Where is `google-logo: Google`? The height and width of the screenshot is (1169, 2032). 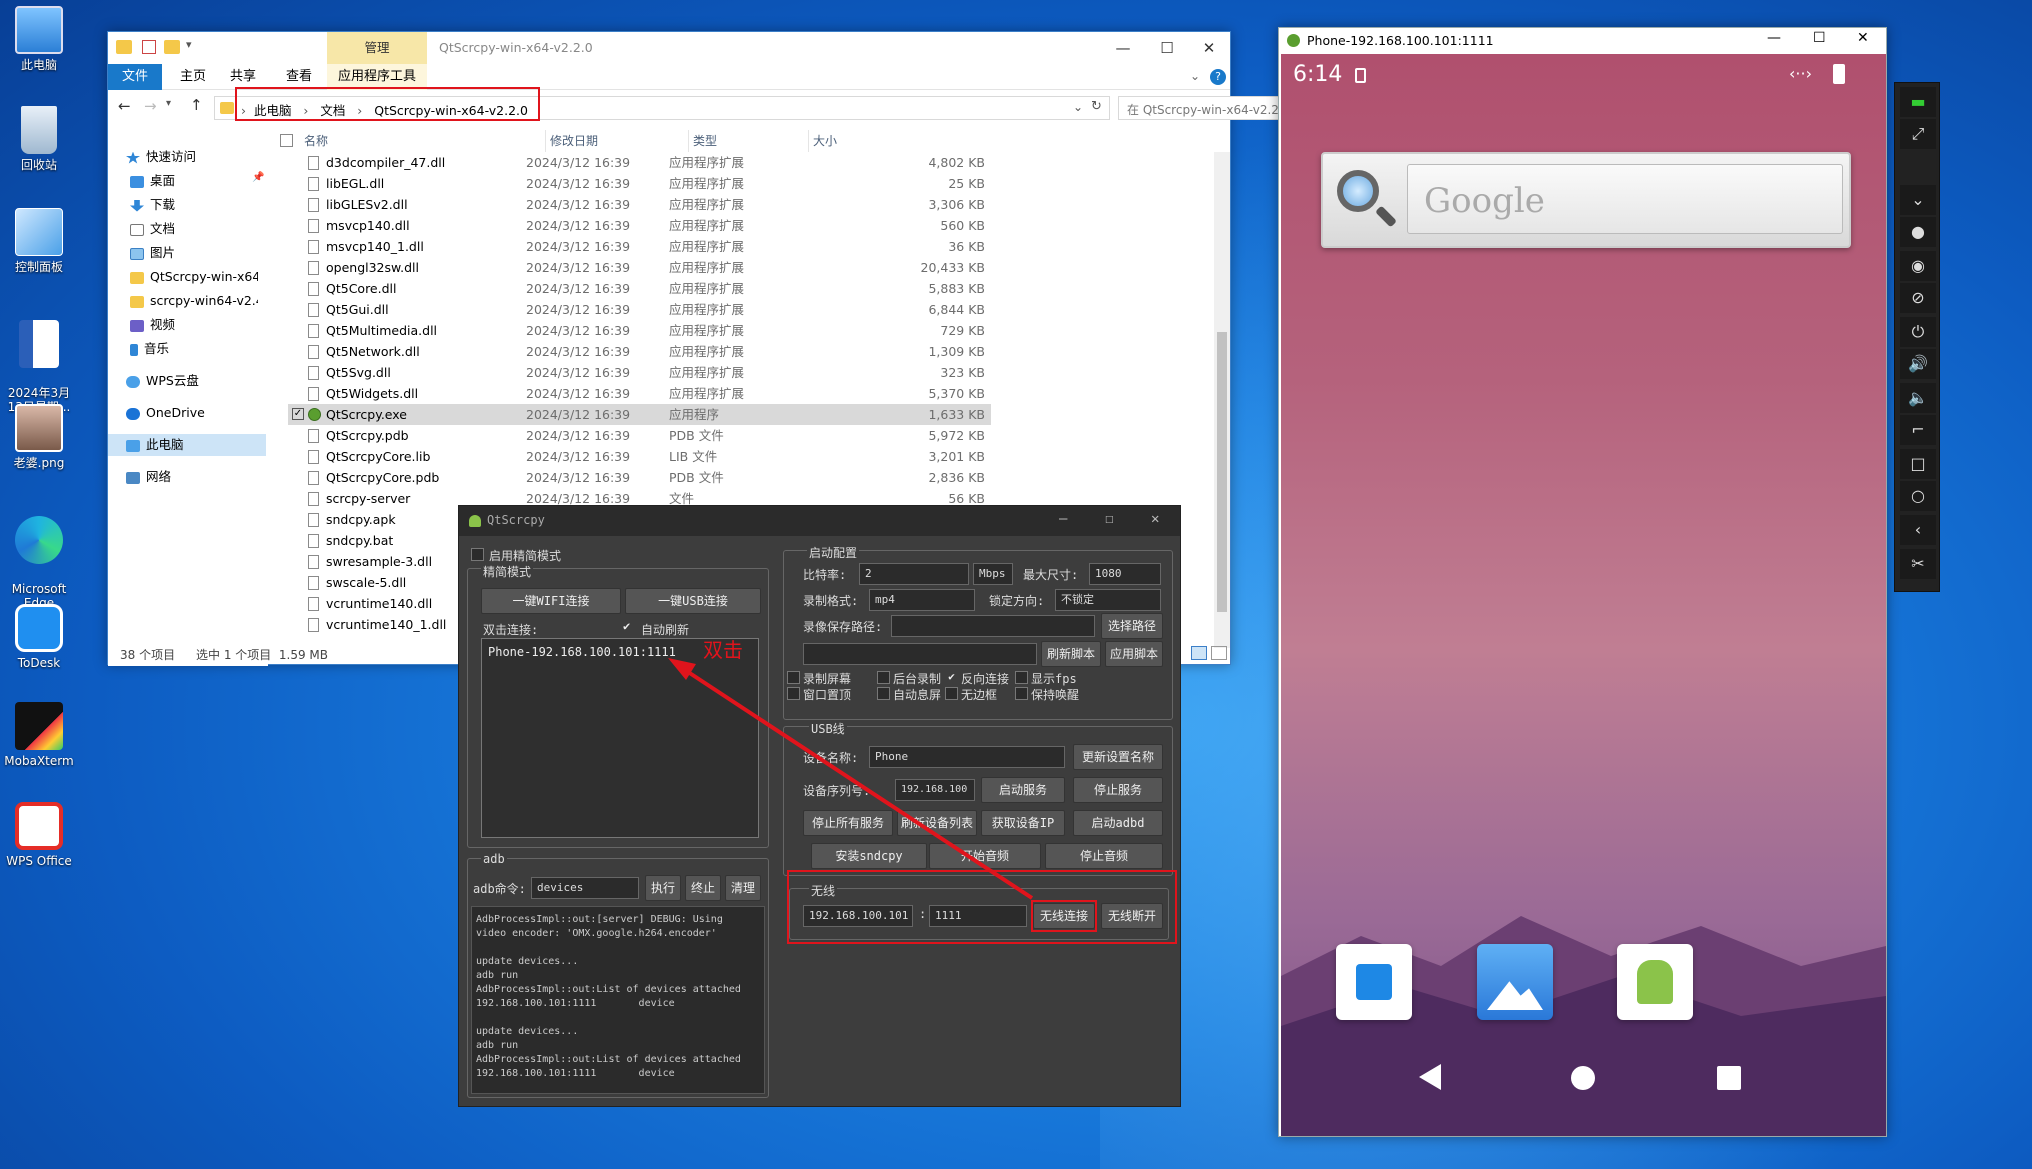
google-logo: Google is located at coordinates (1484, 201).